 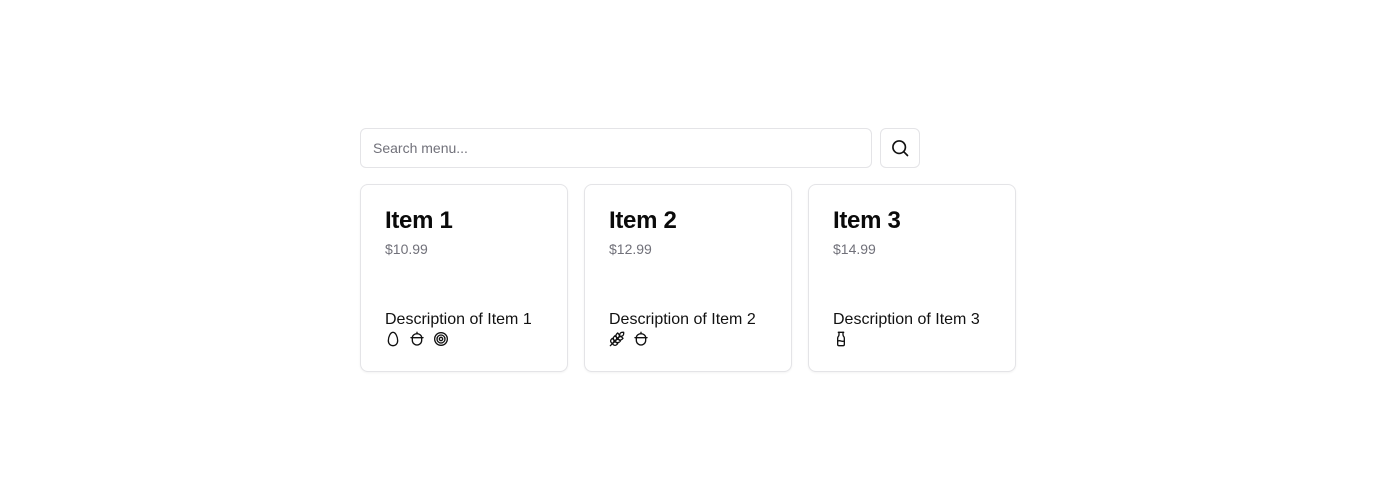 I want to click on milk-icon, so click(x=841, y=339).